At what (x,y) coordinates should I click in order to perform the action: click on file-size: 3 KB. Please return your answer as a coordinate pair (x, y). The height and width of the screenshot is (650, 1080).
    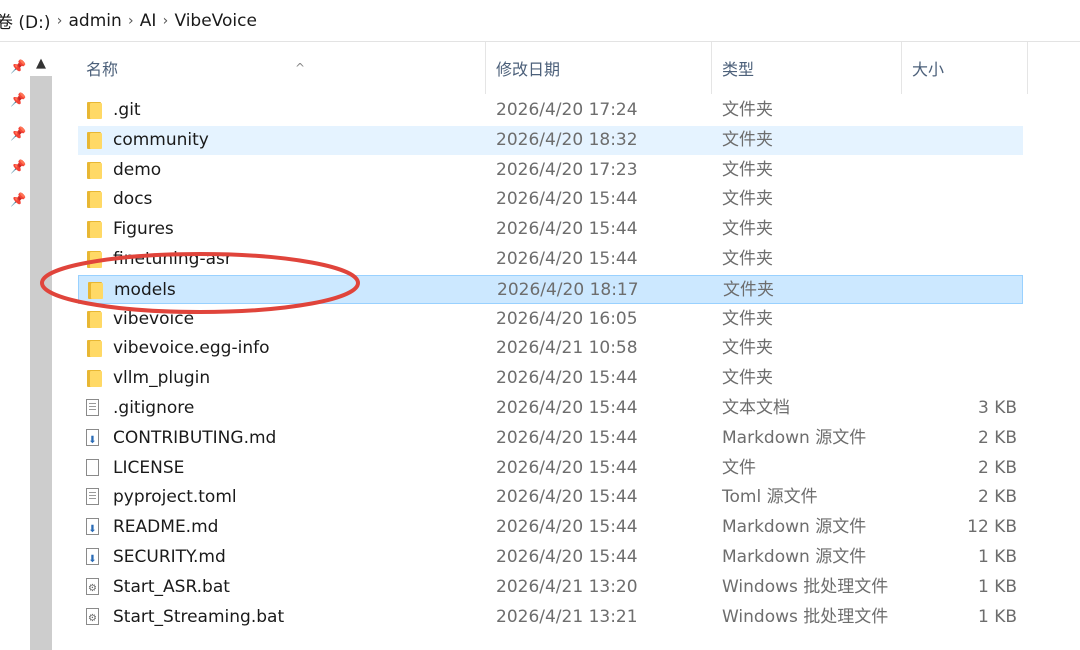
    Looking at the image, I should click on (997, 408).